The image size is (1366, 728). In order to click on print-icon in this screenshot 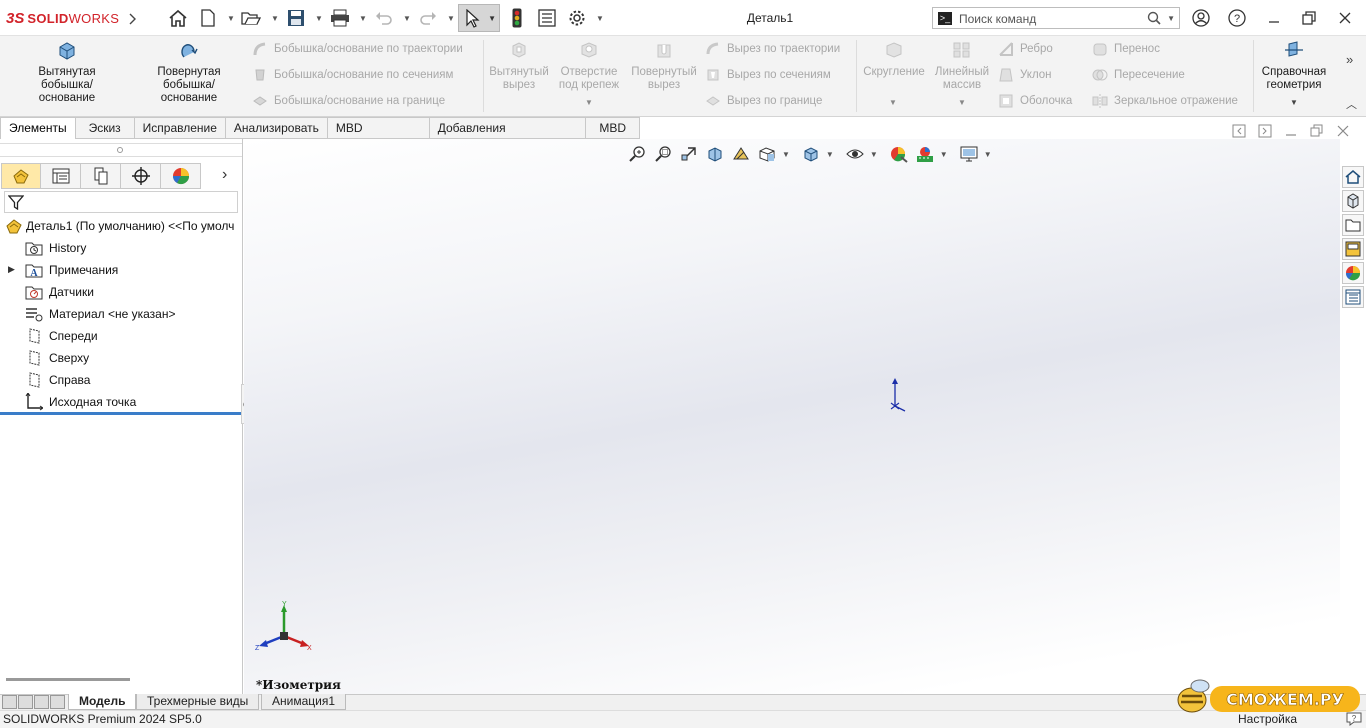, I will do `click(340, 18)`.